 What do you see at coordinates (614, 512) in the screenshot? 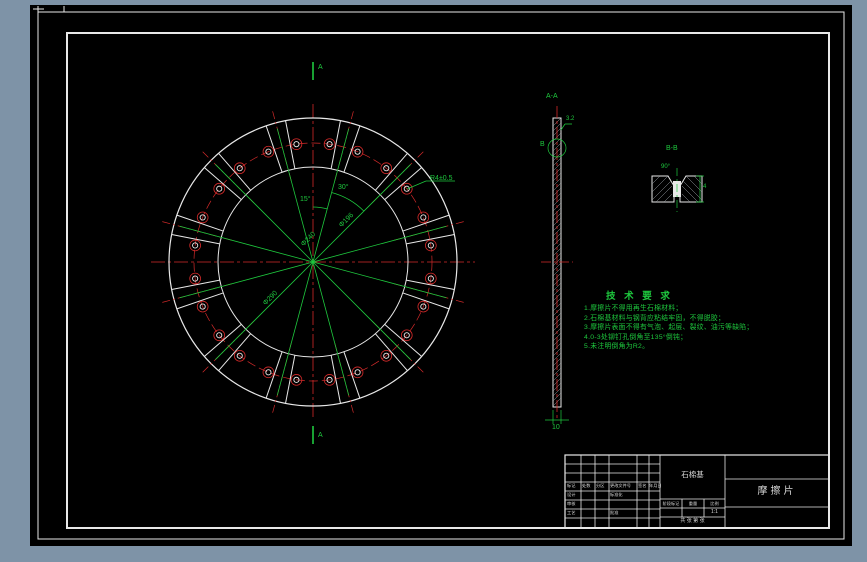
I see `row-approve: 批准` at bounding box center [614, 512].